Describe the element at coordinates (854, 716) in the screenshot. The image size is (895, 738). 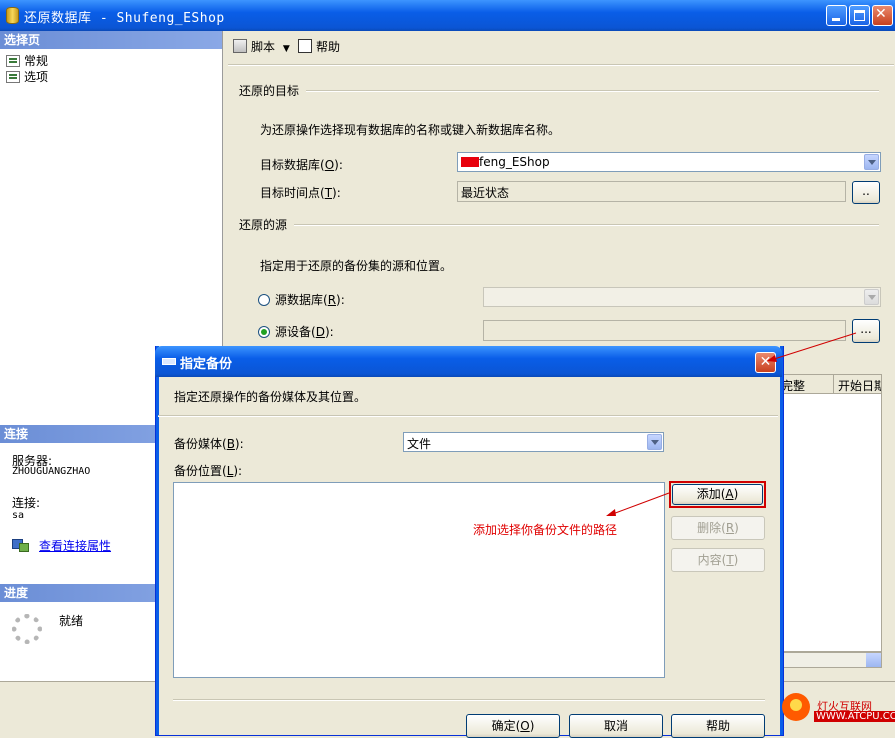
I see `watermark-line2: WWW.ATCPU.COM` at that location.